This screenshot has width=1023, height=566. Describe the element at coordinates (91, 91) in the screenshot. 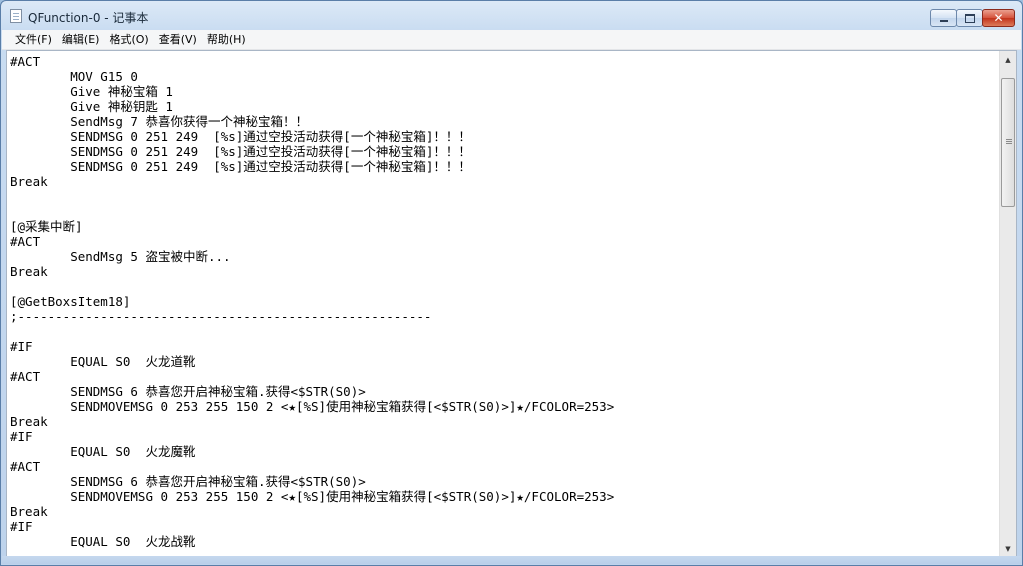

I see `text-line: Give 神秘宝箱 1` at that location.